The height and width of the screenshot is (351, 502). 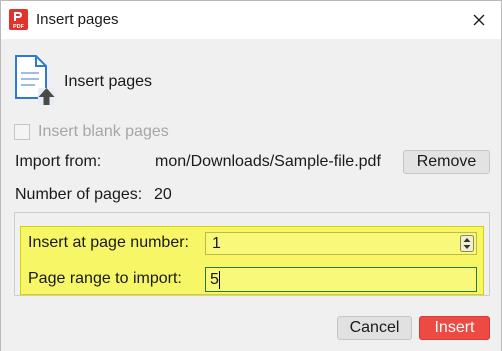 What do you see at coordinates (446, 162) in the screenshot?
I see `remove-button: Remove` at bounding box center [446, 162].